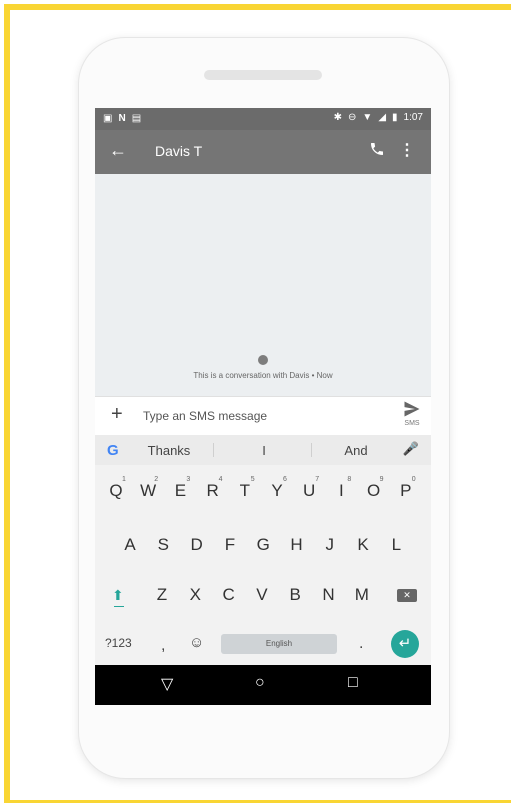 The width and height of the screenshot is (511, 805). What do you see at coordinates (245, 491) in the screenshot?
I see `key-t: T` at bounding box center [245, 491].